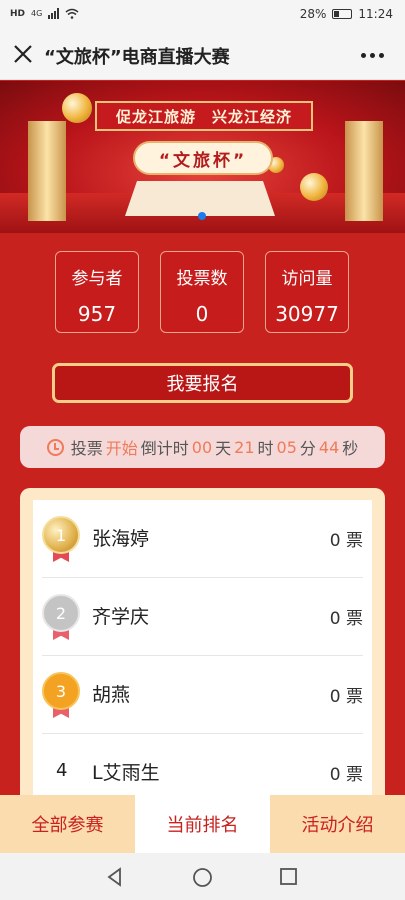 This screenshot has width=405, height=900. I want to click on countdown-seconds-unit: 秒, so click(350, 448).